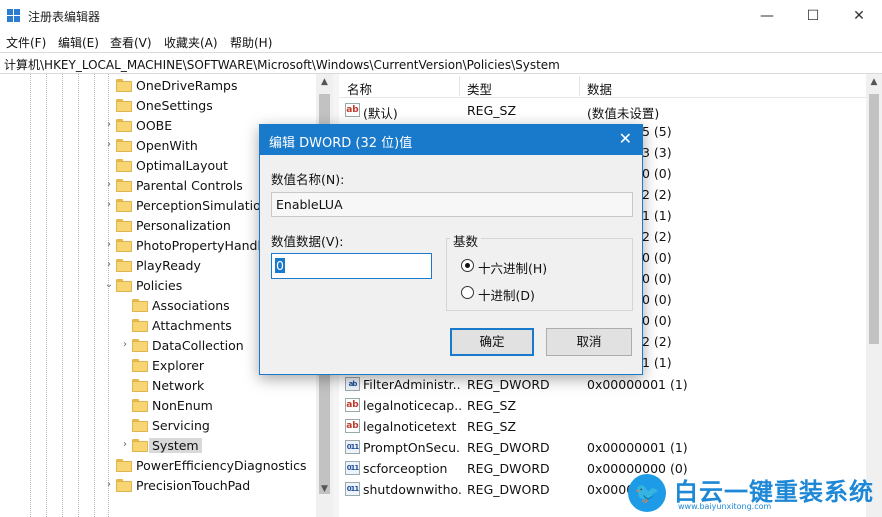 This screenshot has width=882, height=517. Describe the element at coordinates (280, 265) in the screenshot. I see `value-data-text: 0` at that location.